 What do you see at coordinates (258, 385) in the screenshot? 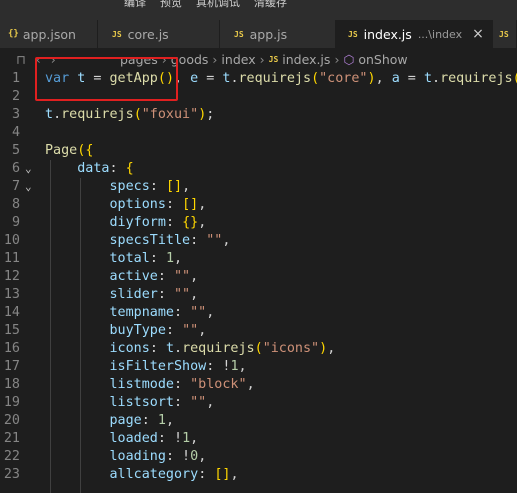
I see `code-line: 18 listmode: "block",` at bounding box center [258, 385].